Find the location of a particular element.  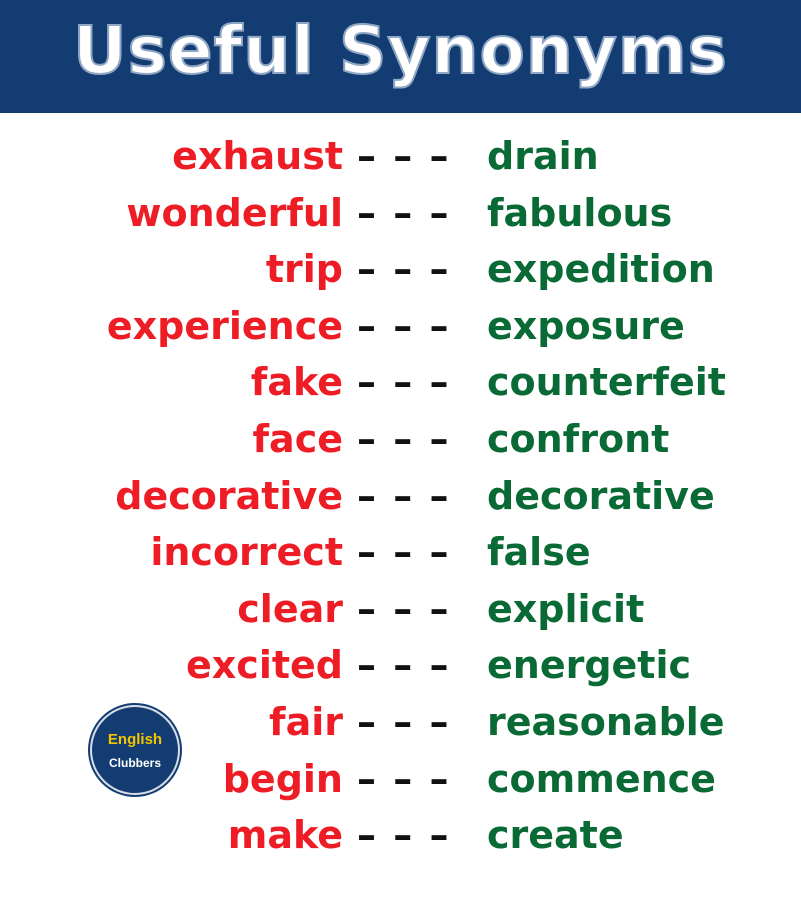

synonym: decorative is located at coordinates (601, 495).